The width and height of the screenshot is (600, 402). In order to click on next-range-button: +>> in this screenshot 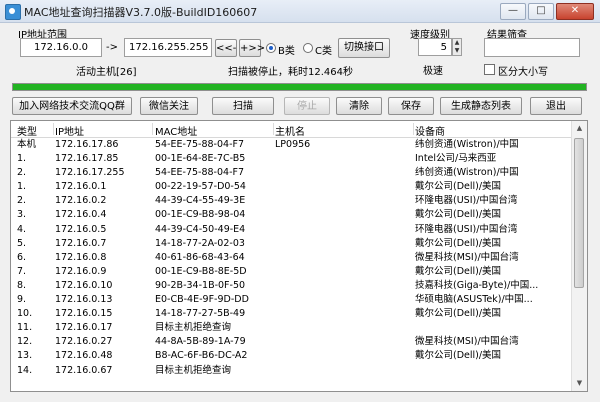, I will do `click(252, 48)`.